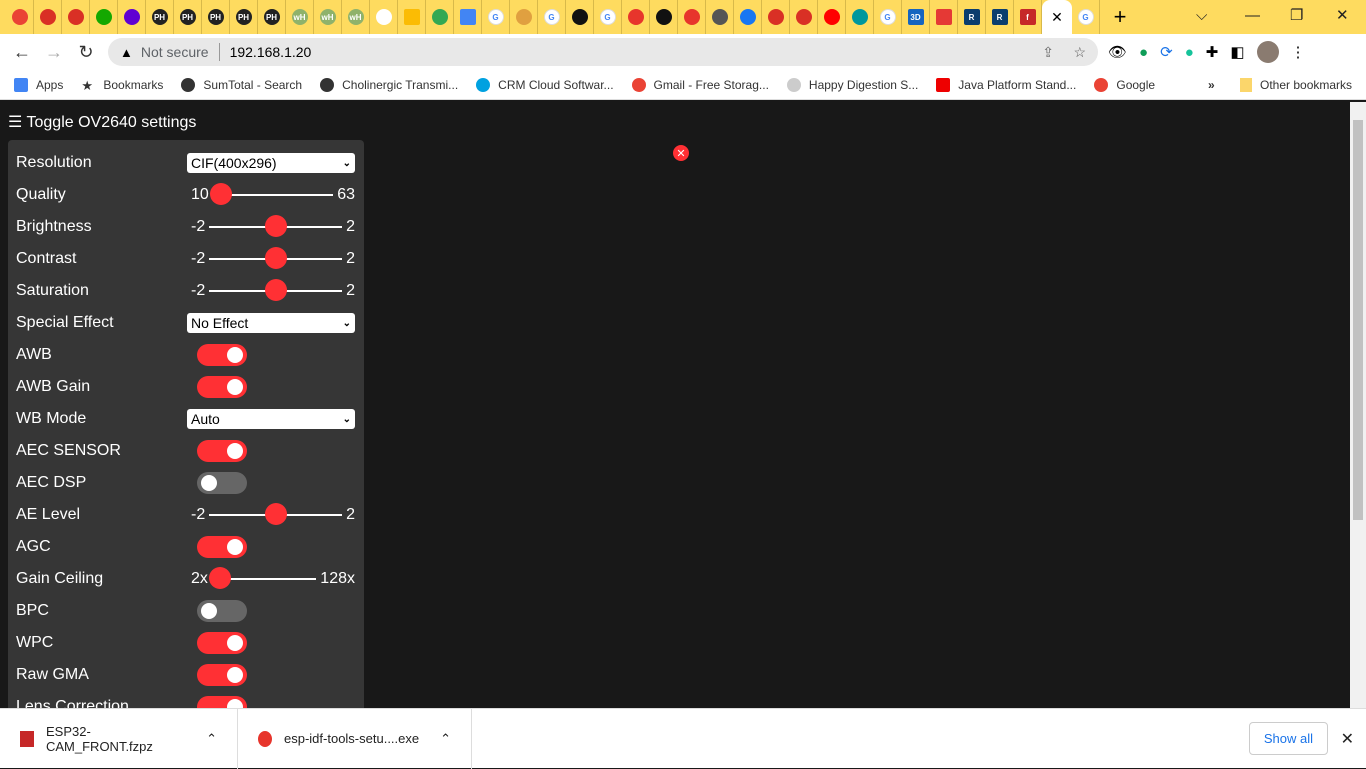 The width and height of the screenshot is (1366, 769). I want to click on lens-correction-toggle, so click(222, 702).